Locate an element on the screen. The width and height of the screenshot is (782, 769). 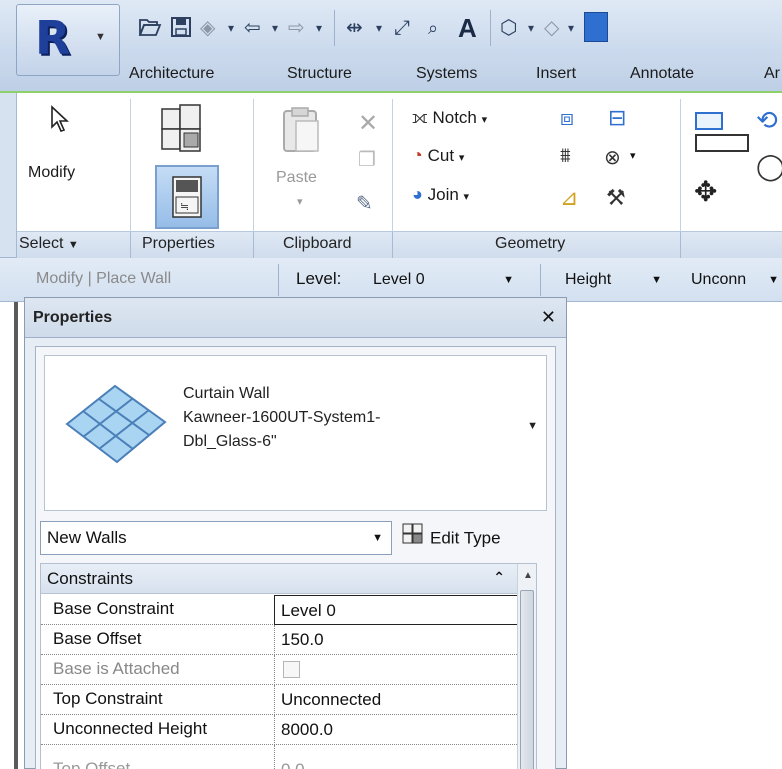
property-value is located at coordinates (396, 670).